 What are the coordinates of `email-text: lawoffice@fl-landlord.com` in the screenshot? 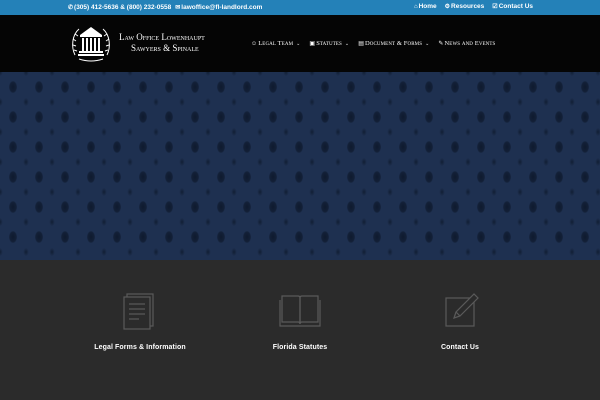 It's located at (222, 7).